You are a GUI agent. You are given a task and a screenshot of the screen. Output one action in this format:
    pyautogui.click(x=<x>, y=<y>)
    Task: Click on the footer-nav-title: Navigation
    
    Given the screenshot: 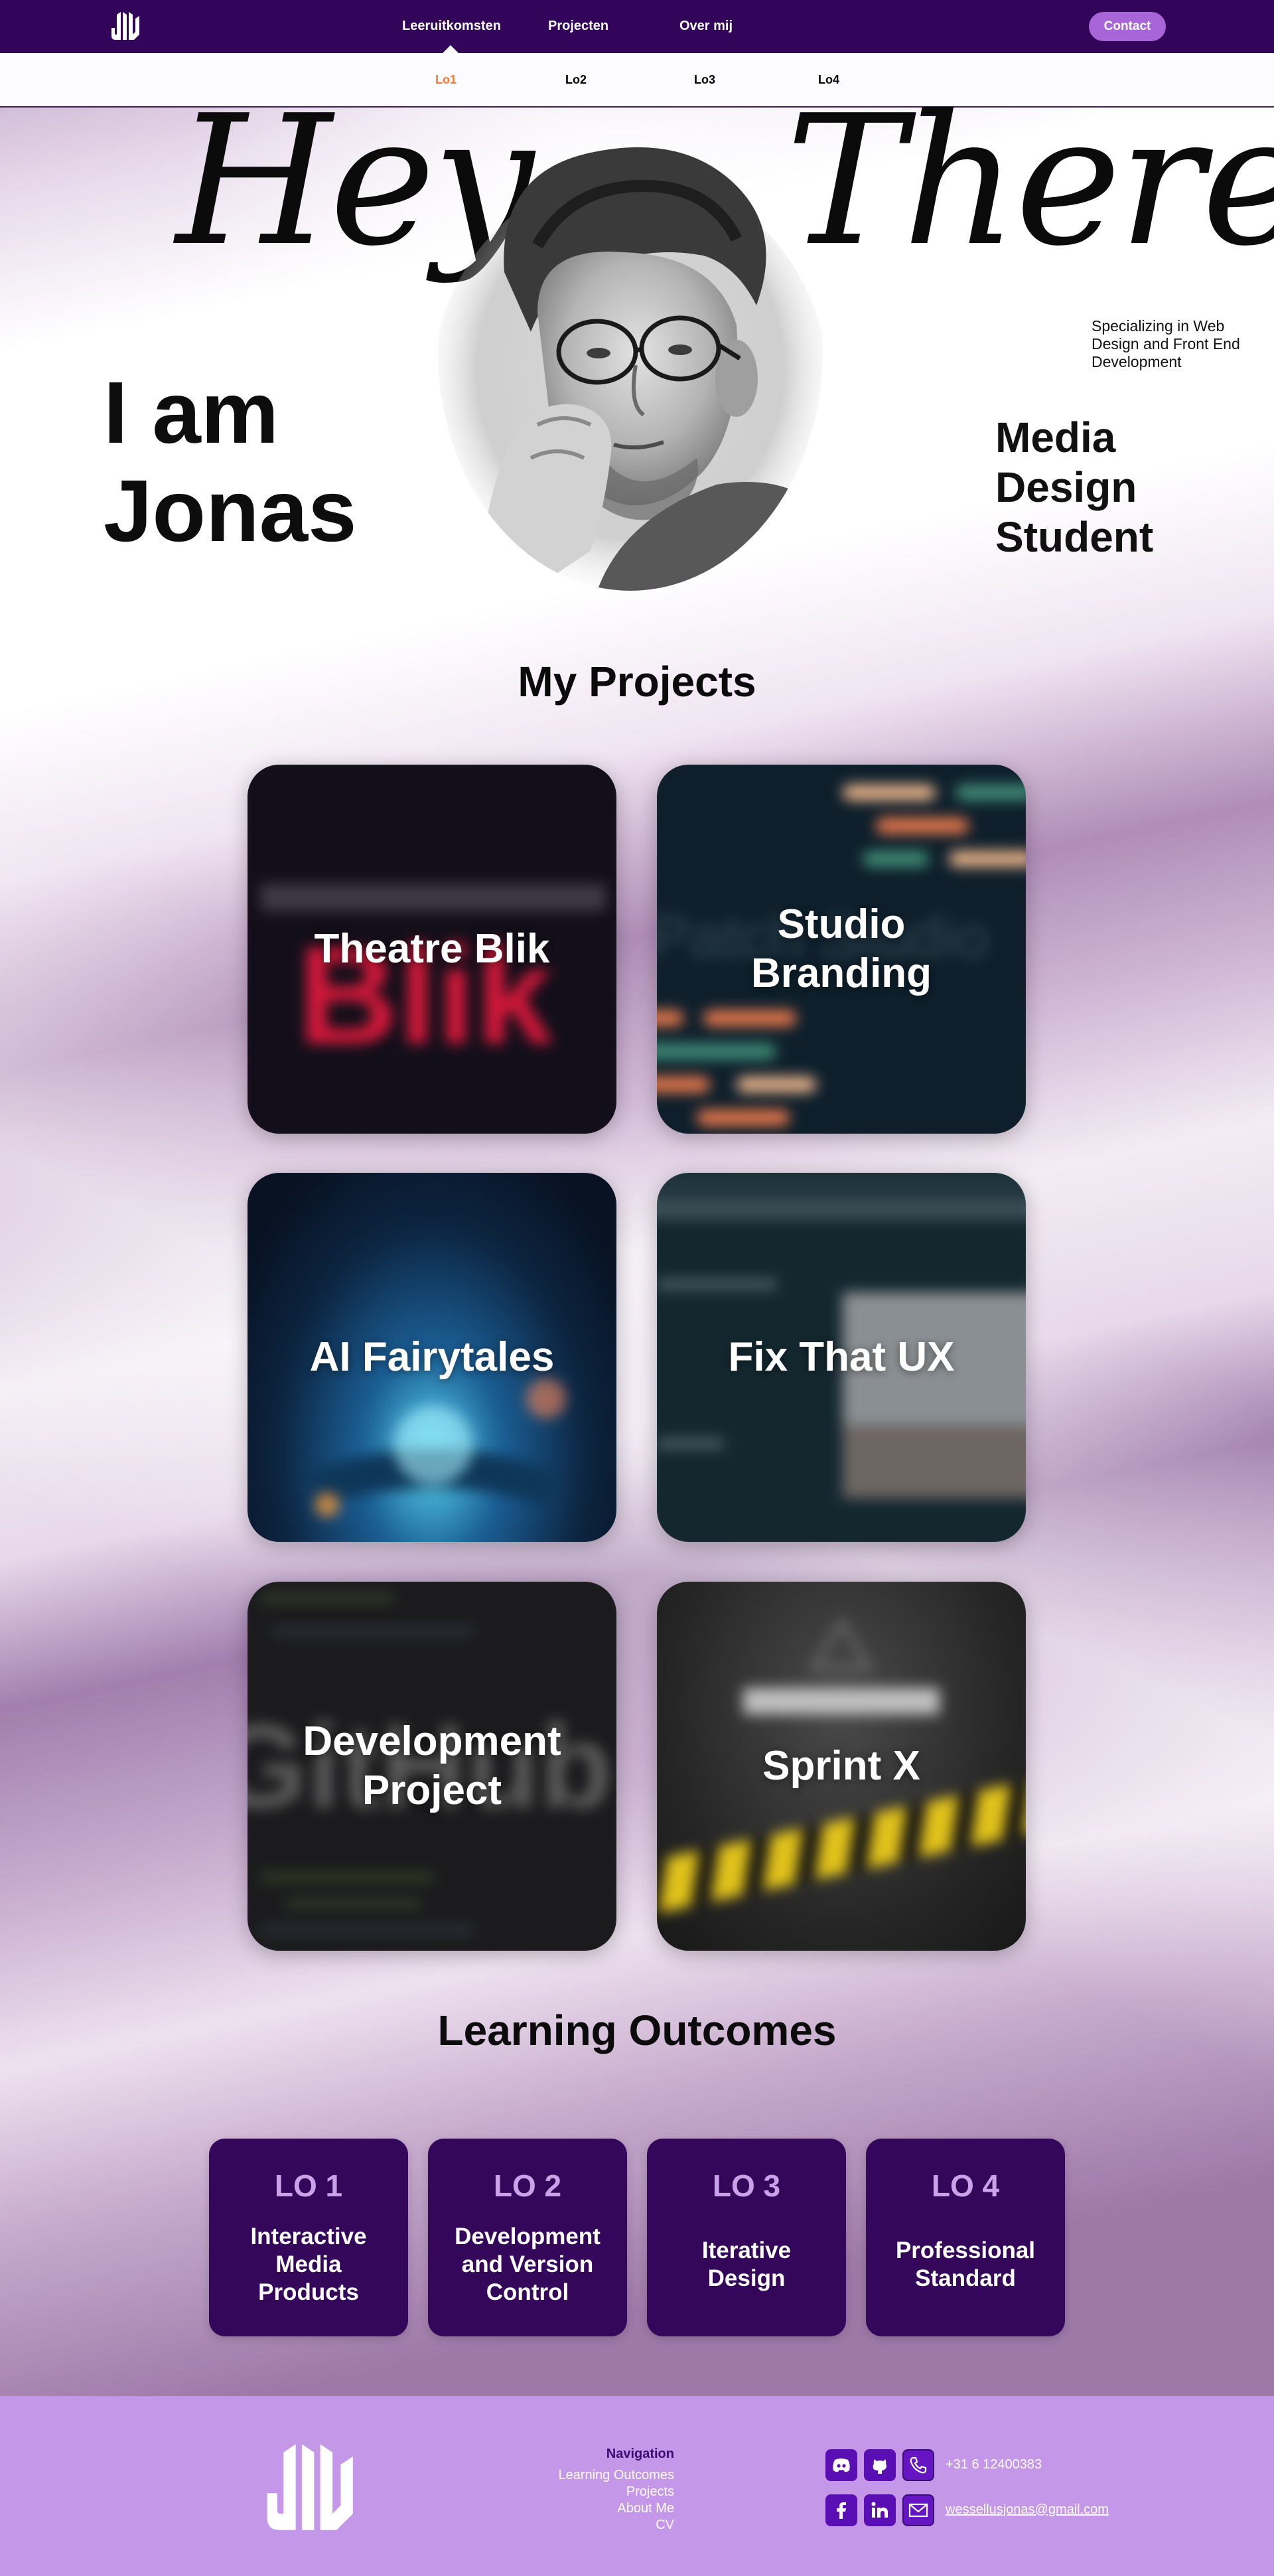 What is the action you would take?
    pyautogui.click(x=640, y=2454)
    